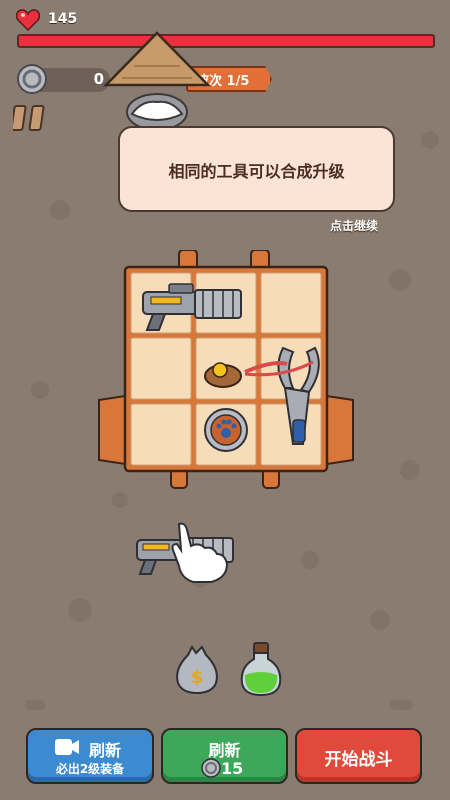  I want to click on board-right-flap, so click(340, 430).